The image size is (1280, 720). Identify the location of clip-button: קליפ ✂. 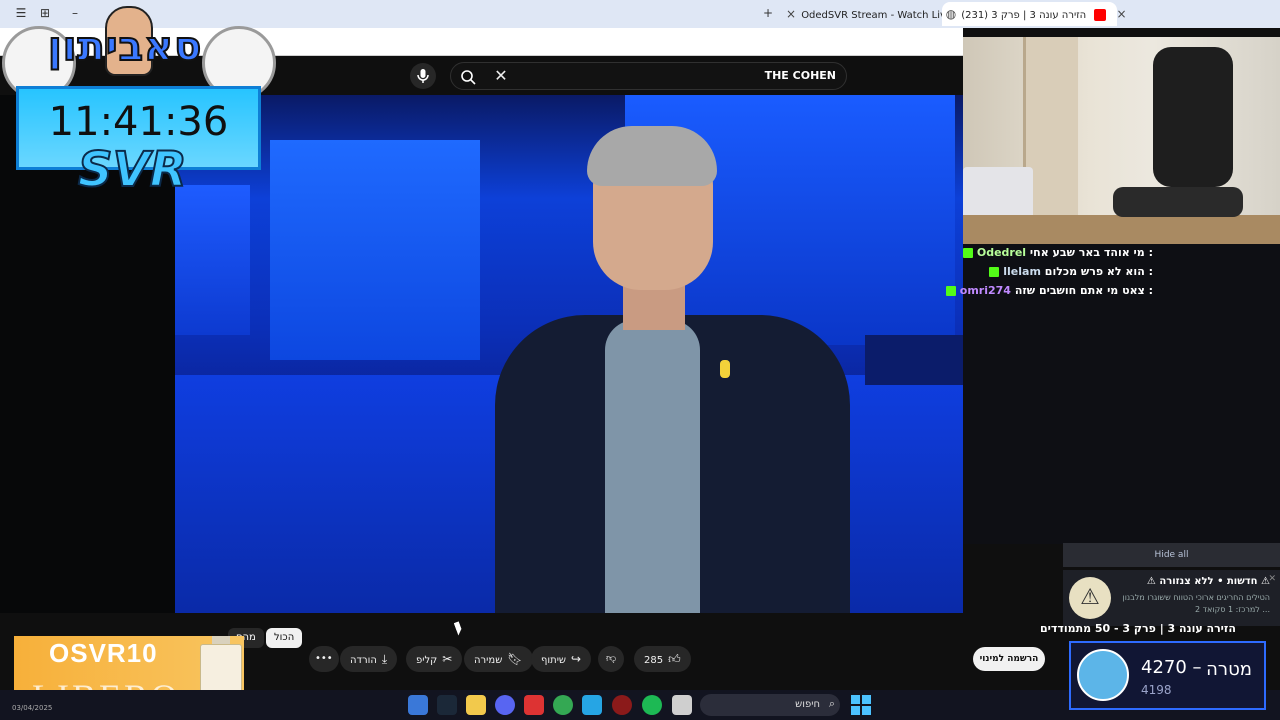
(434, 659).